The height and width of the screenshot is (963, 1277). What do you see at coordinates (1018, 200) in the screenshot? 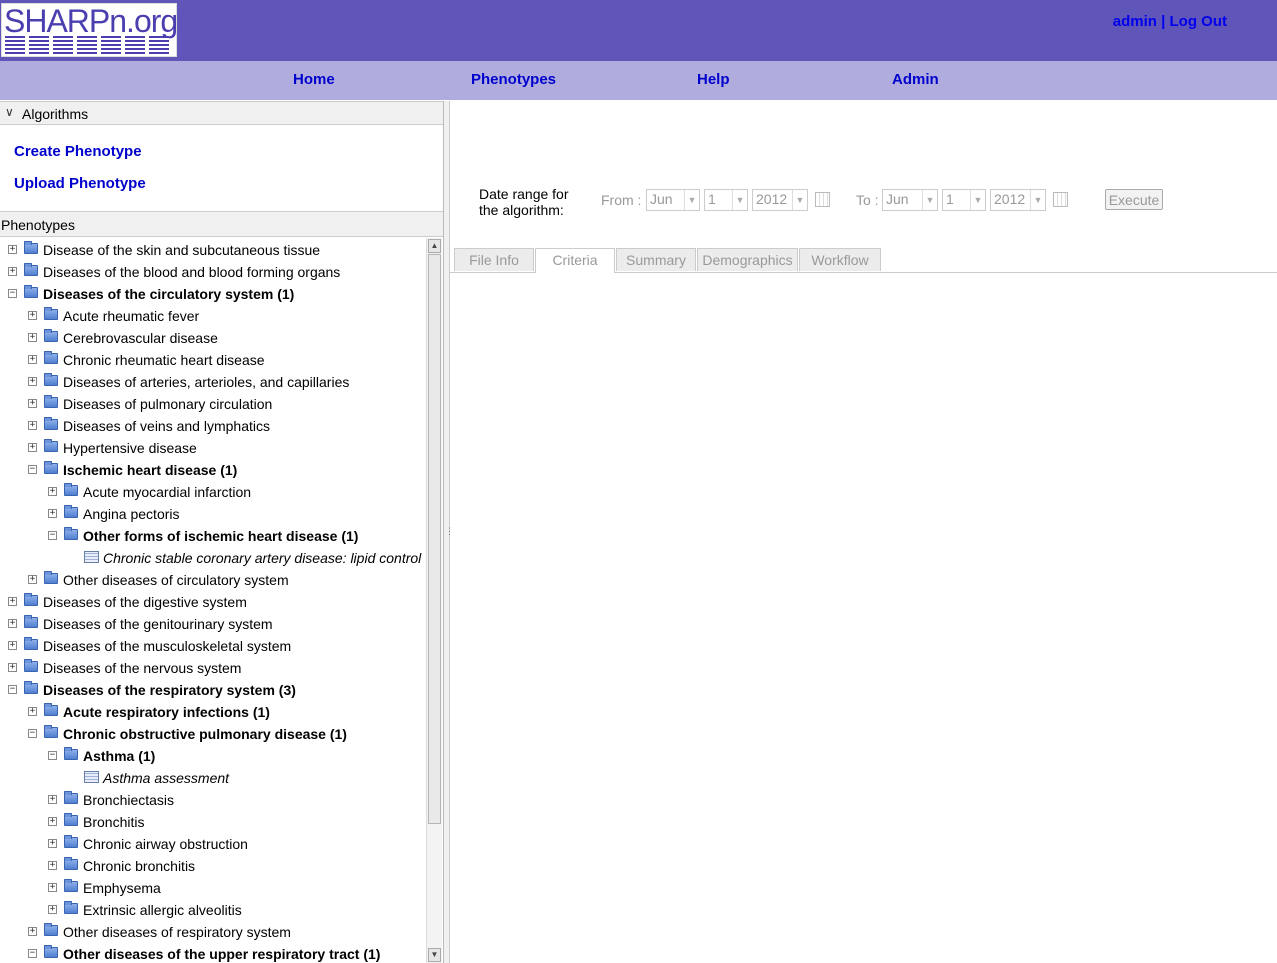
I see `to-year-select: 2012 ▼` at bounding box center [1018, 200].